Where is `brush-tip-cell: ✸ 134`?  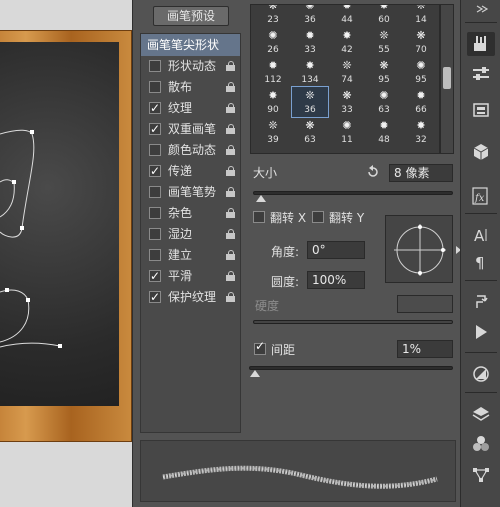 brush-tip-cell: ✸ 134 is located at coordinates (310, 72).